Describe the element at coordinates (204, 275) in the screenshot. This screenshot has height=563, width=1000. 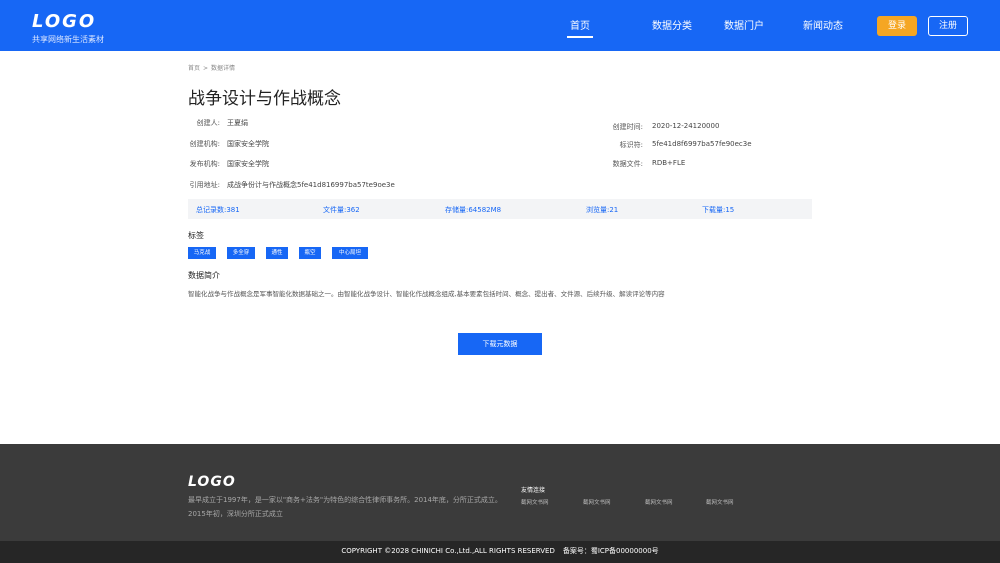
I see `intro-title: 数据简介` at that location.